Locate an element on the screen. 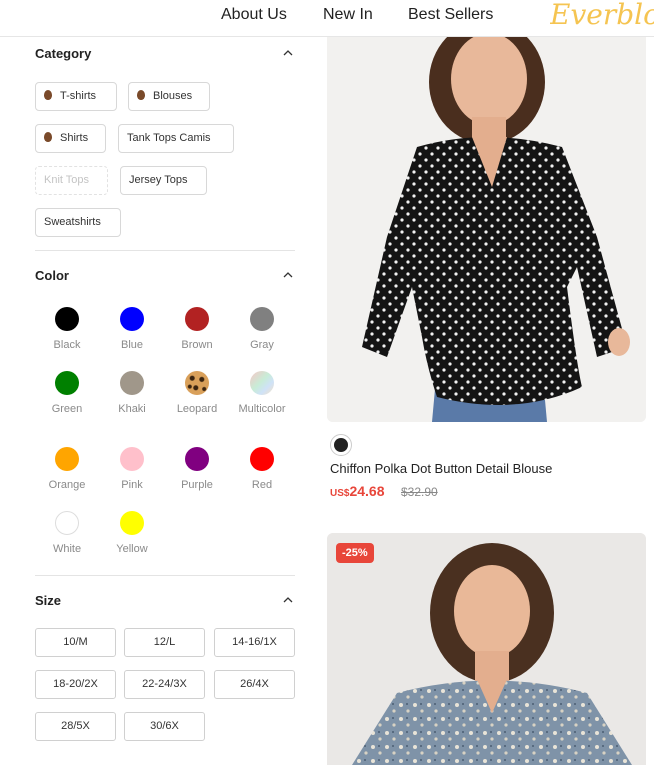 This screenshot has width=654, height=765. size-option-28-5x: 28/5X is located at coordinates (75, 726).